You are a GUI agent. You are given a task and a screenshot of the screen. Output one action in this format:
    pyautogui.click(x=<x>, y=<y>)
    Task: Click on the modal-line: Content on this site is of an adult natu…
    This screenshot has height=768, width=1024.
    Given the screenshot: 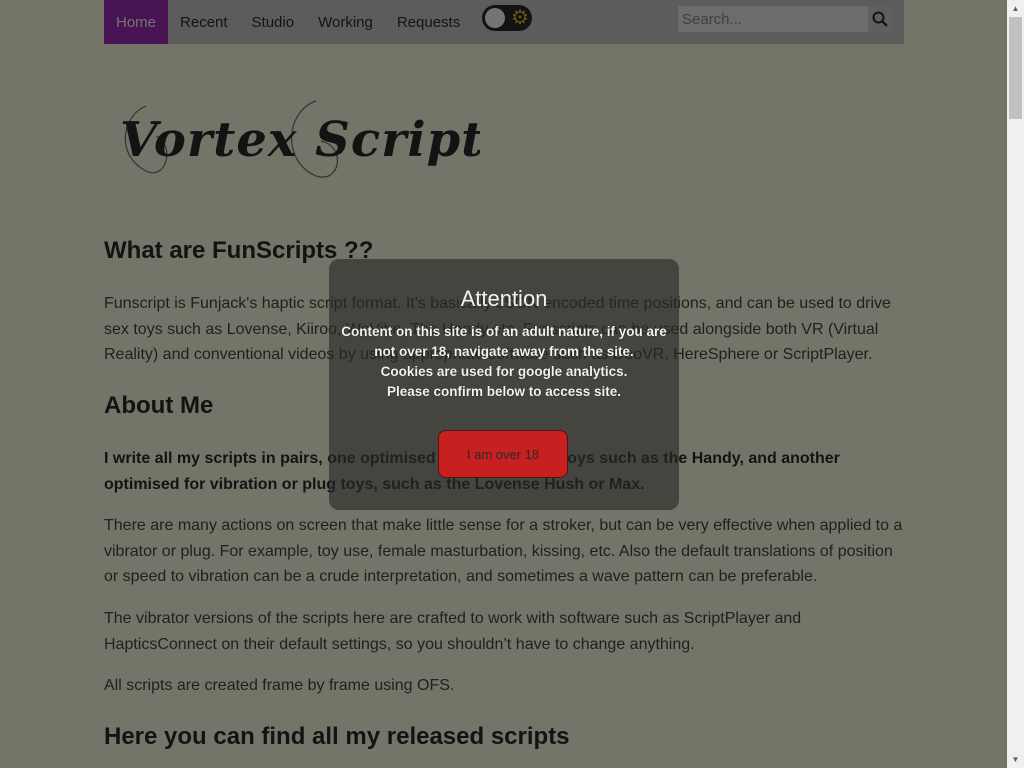 What is the action you would take?
    pyautogui.click(x=504, y=331)
    